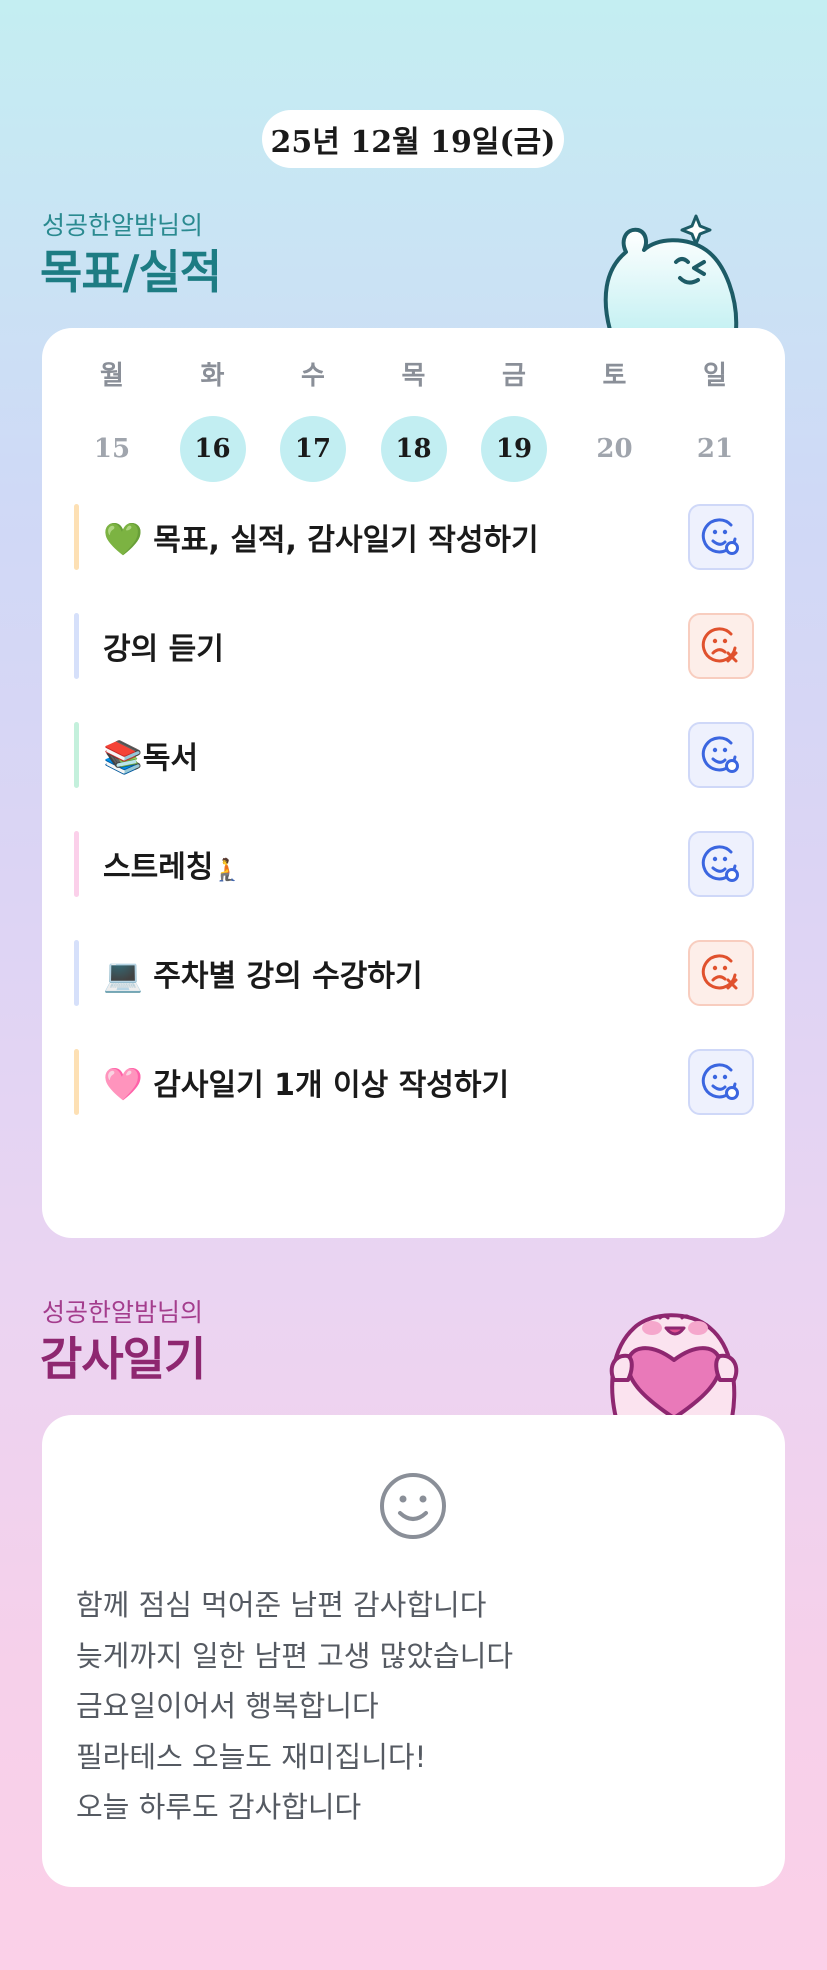 The height and width of the screenshot is (1970, 827). I want to click on day-name: 수, so click(313, 376).